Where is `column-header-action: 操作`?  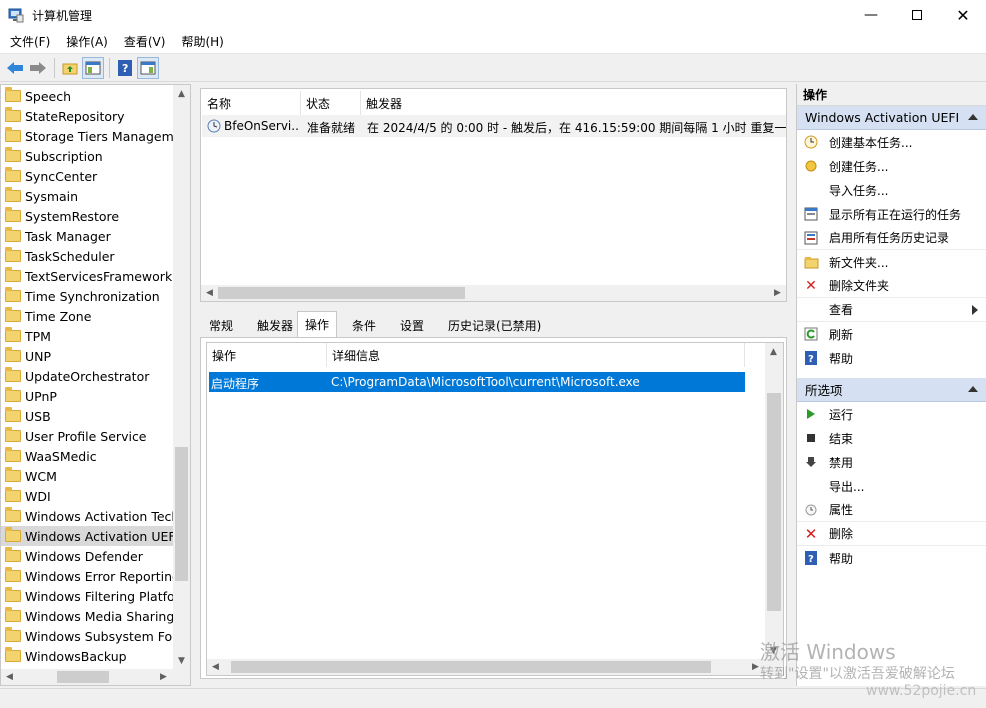
column-header-action: 操作 is located at coordinates (267, 355).